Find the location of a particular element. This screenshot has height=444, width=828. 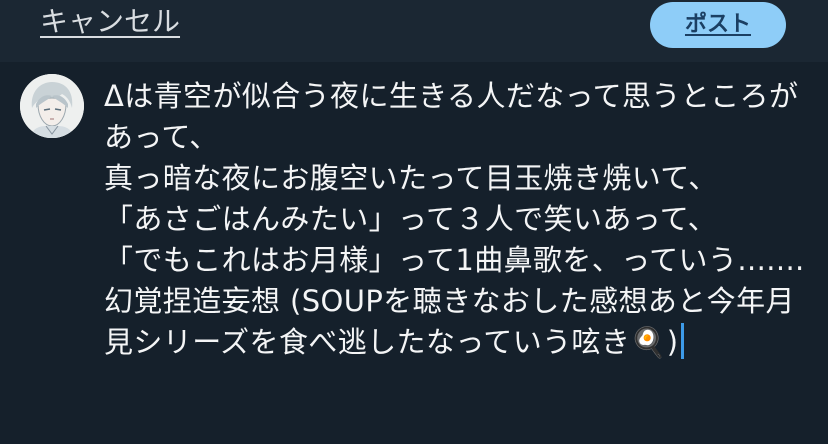

post-button: ポスト is located at coordinates (718, 25).